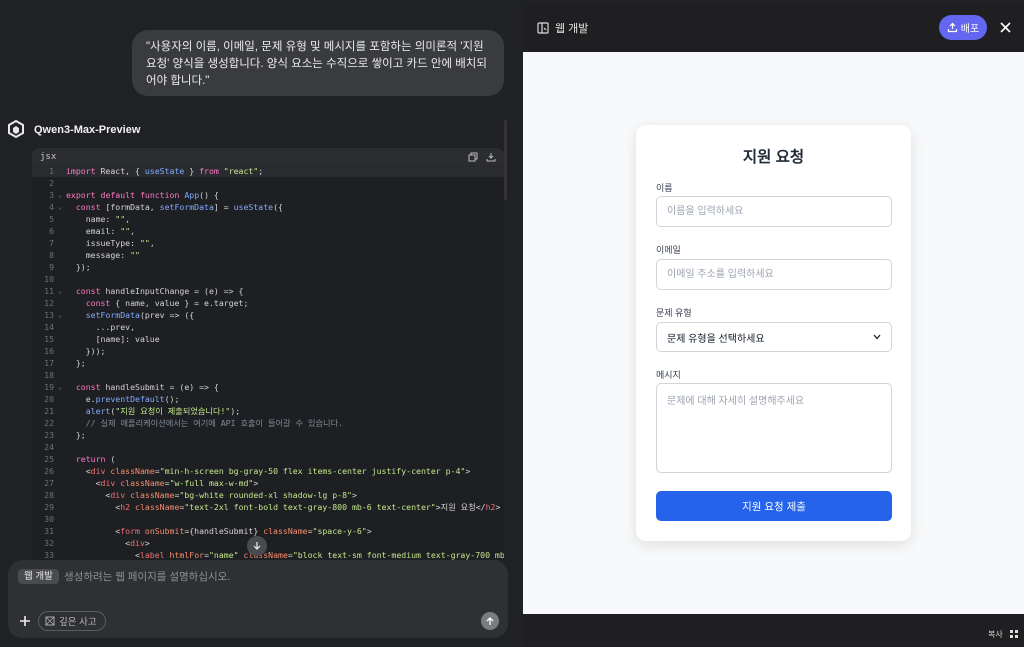 This screenshot has width=1024, height=647. I want to click on chevron-down-icon, so click(877, 337).